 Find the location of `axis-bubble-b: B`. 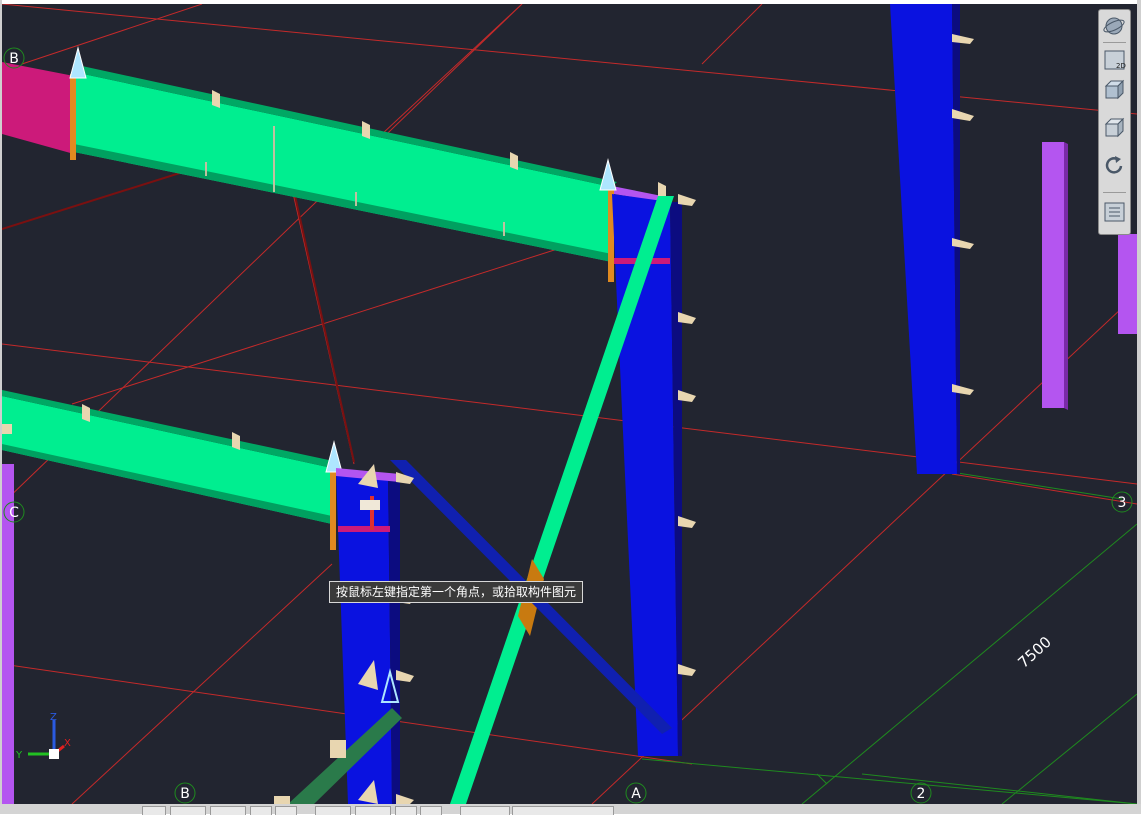

axis-bubble-b: B is located at coordinates (185, 793).